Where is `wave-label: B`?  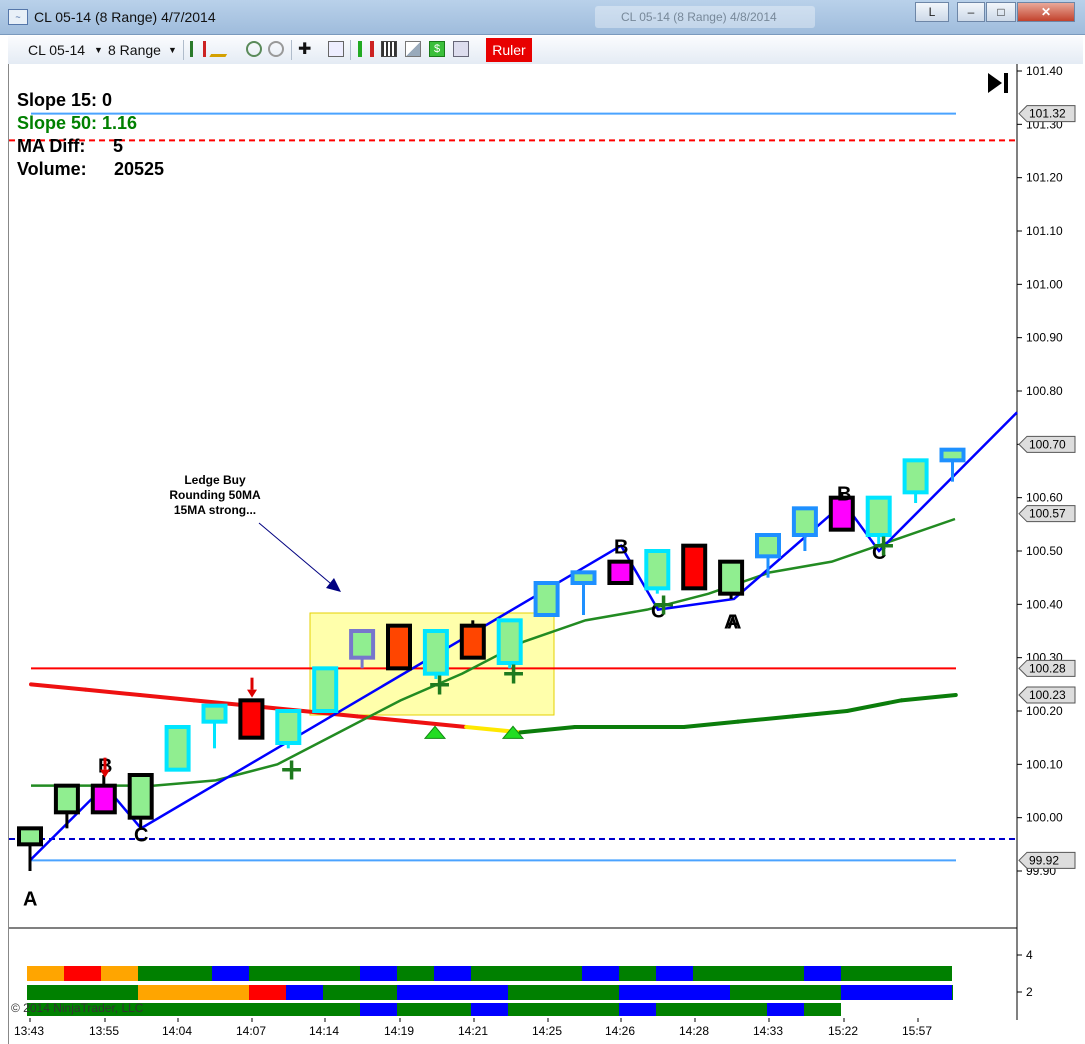
wave-label: B is located at coordinates (844, 494).